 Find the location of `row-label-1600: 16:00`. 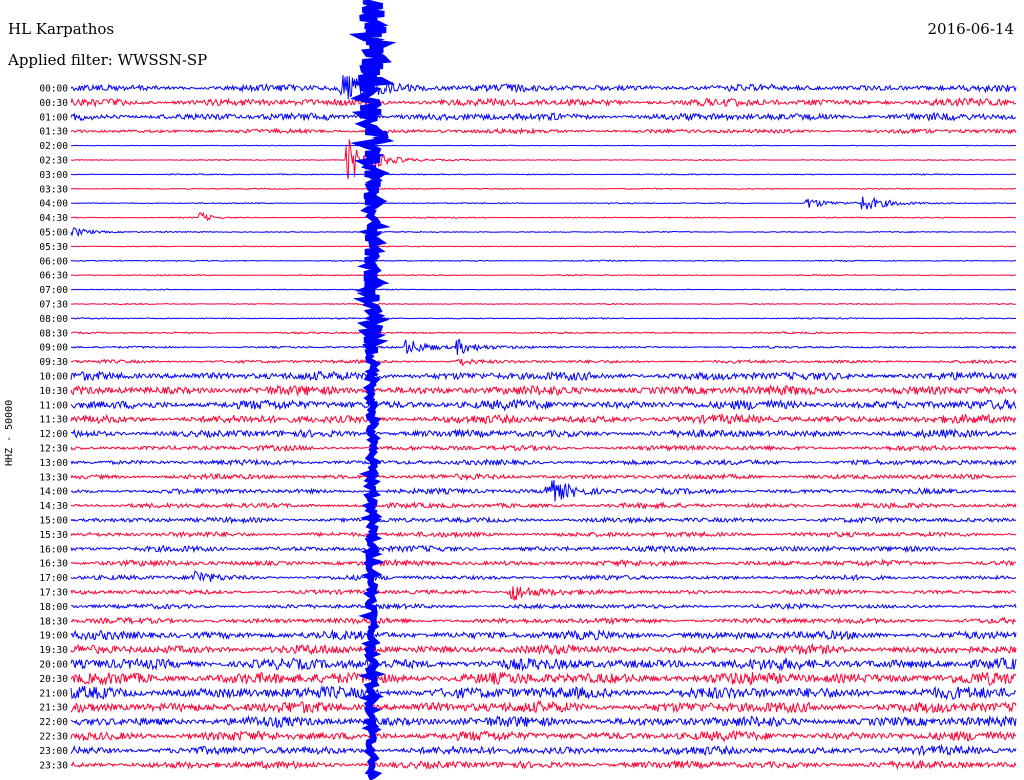

row-label-1600: 16:00 is located at coordinates (53, 549).